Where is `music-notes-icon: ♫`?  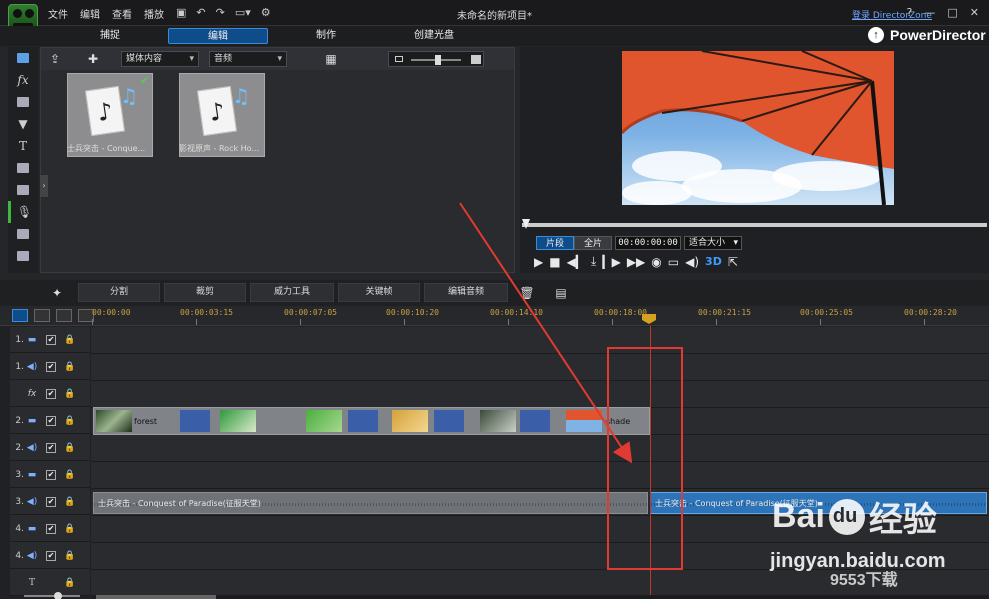 music-notes-icon: ♫ is located at coordinates (241, 96).